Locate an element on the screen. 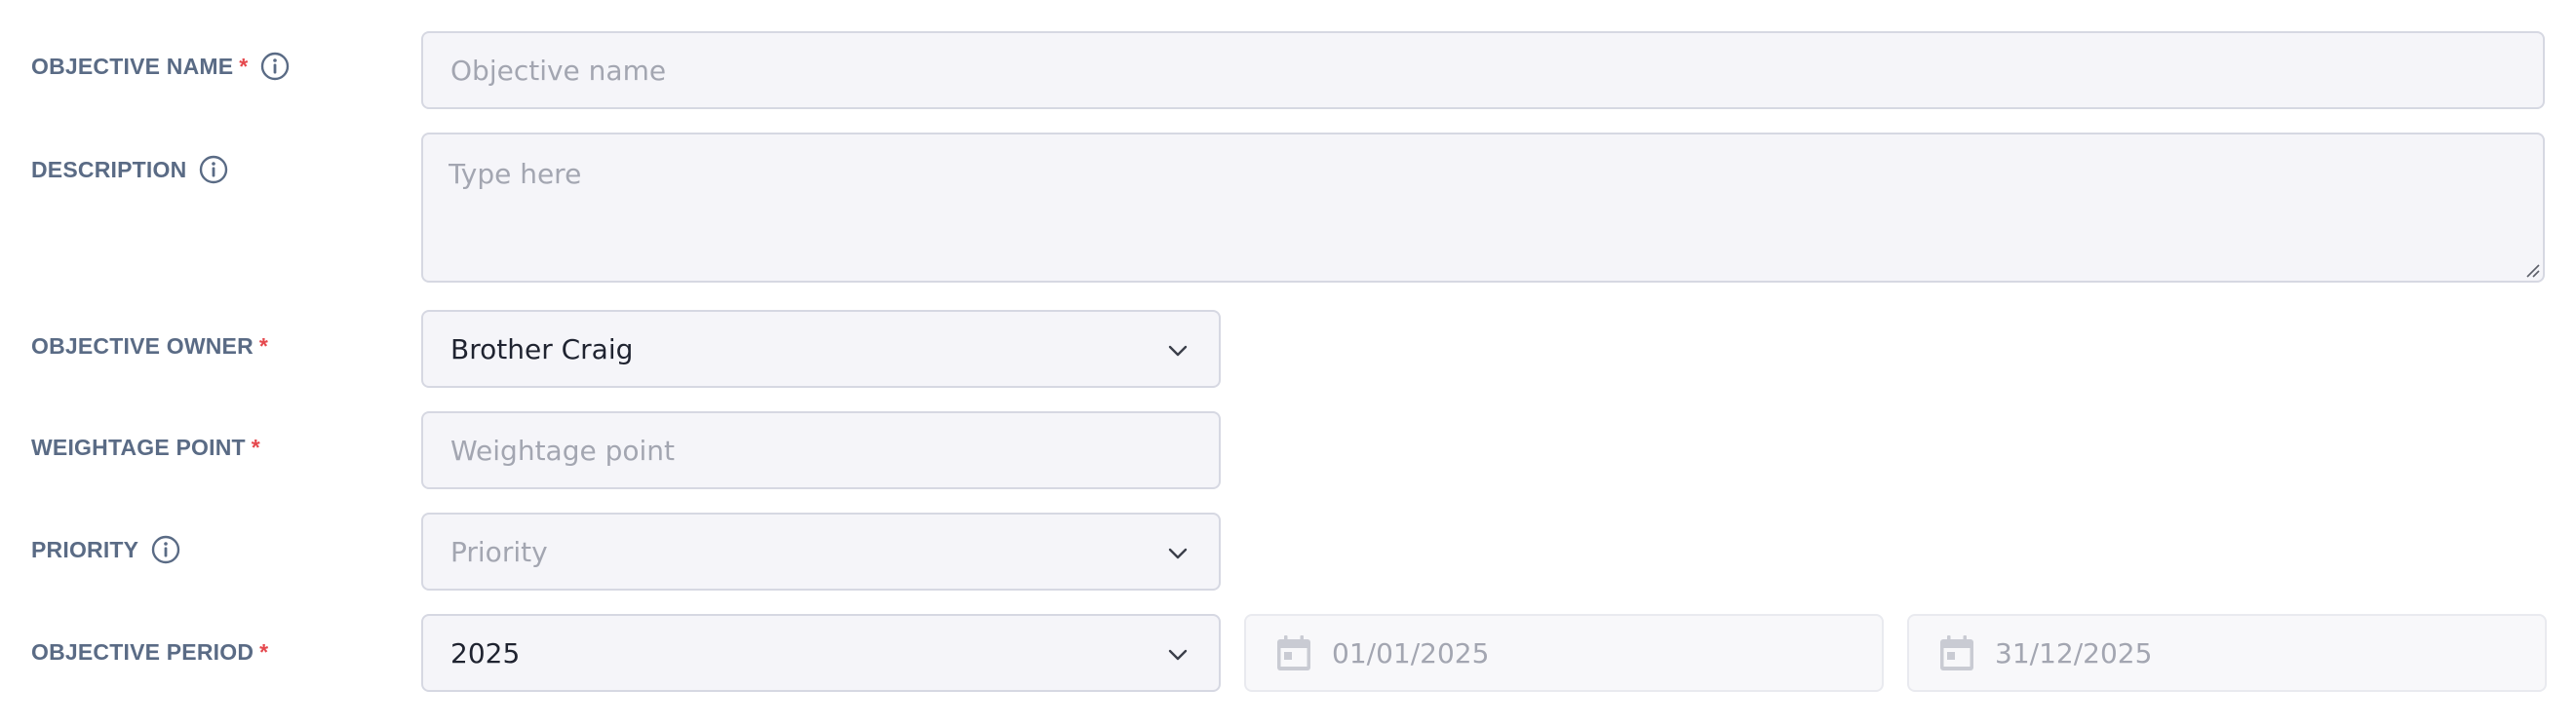 This screenshot has height=727, width=2576. objective-owner-select: Brother Craig is located at coordinates (821, 349).